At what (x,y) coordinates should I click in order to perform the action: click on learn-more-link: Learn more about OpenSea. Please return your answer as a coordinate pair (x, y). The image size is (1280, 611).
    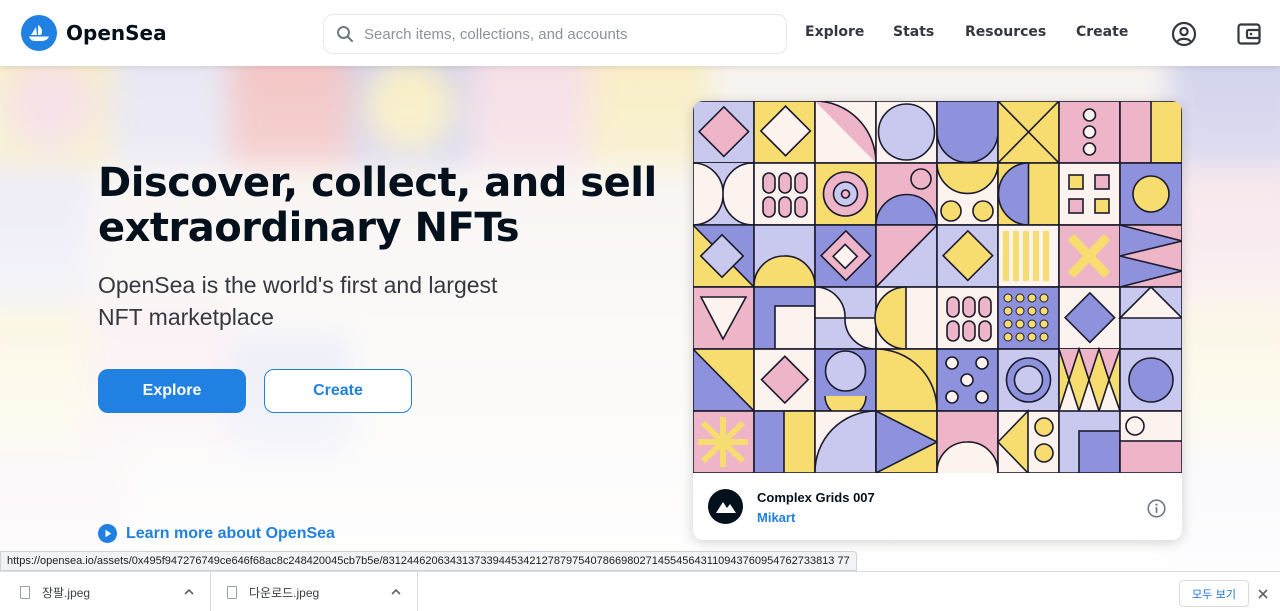
    Looking at the image, I should click on (216, 533).